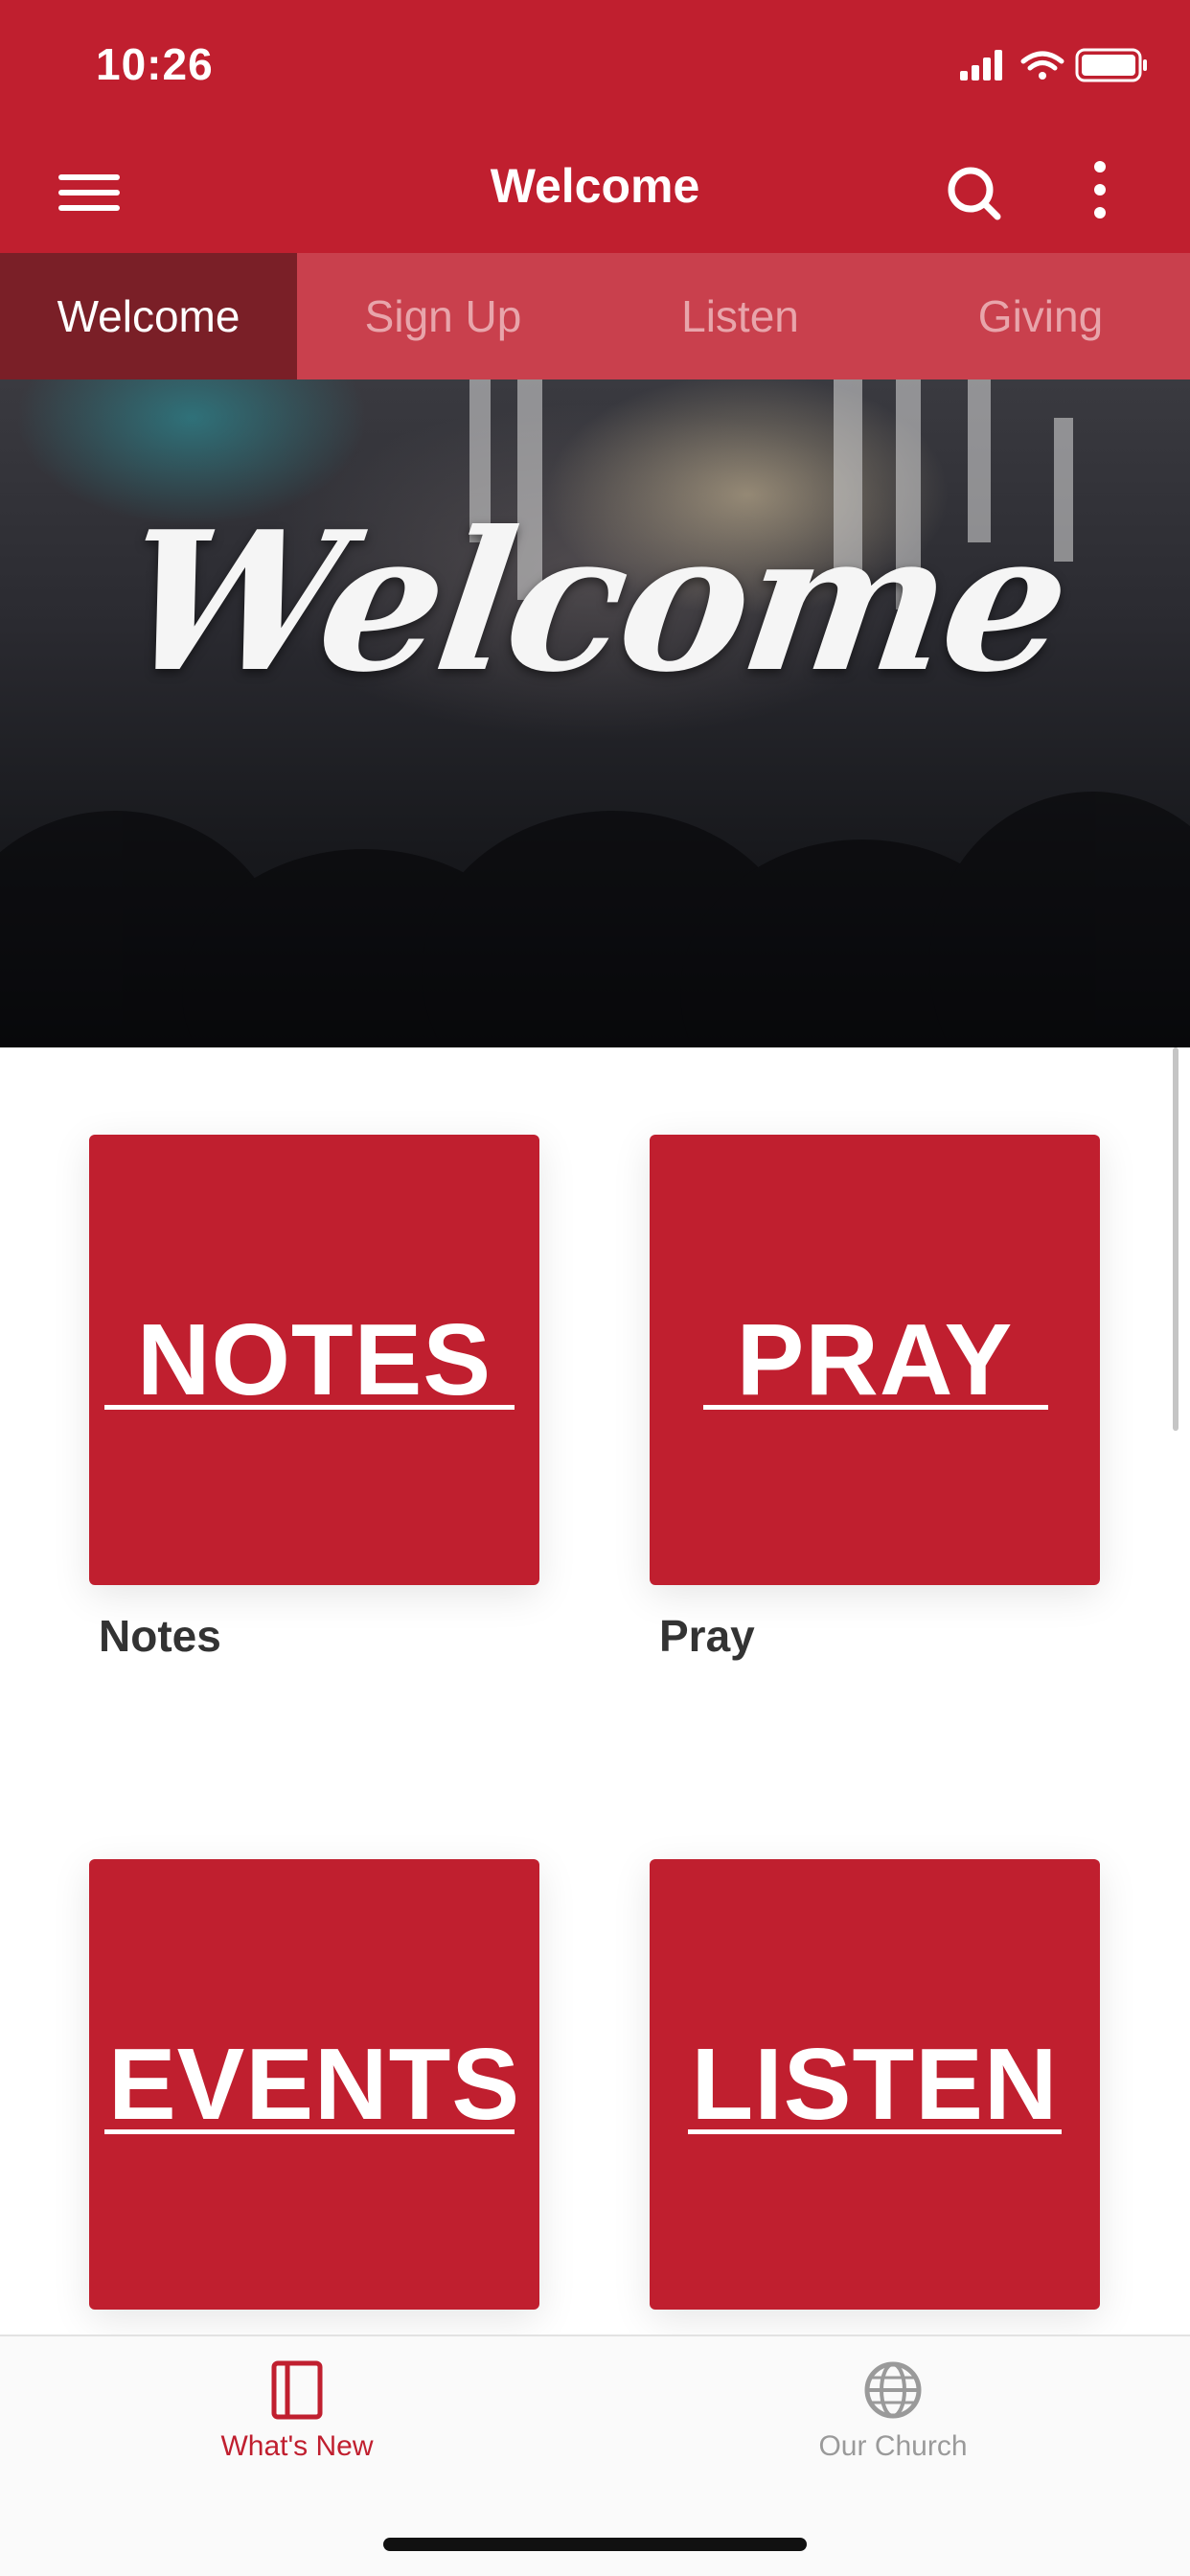  What do you see at coordinates (893, 2390) in the screenshot?
I see `globe-icon` at bounding box center [893, 2390].